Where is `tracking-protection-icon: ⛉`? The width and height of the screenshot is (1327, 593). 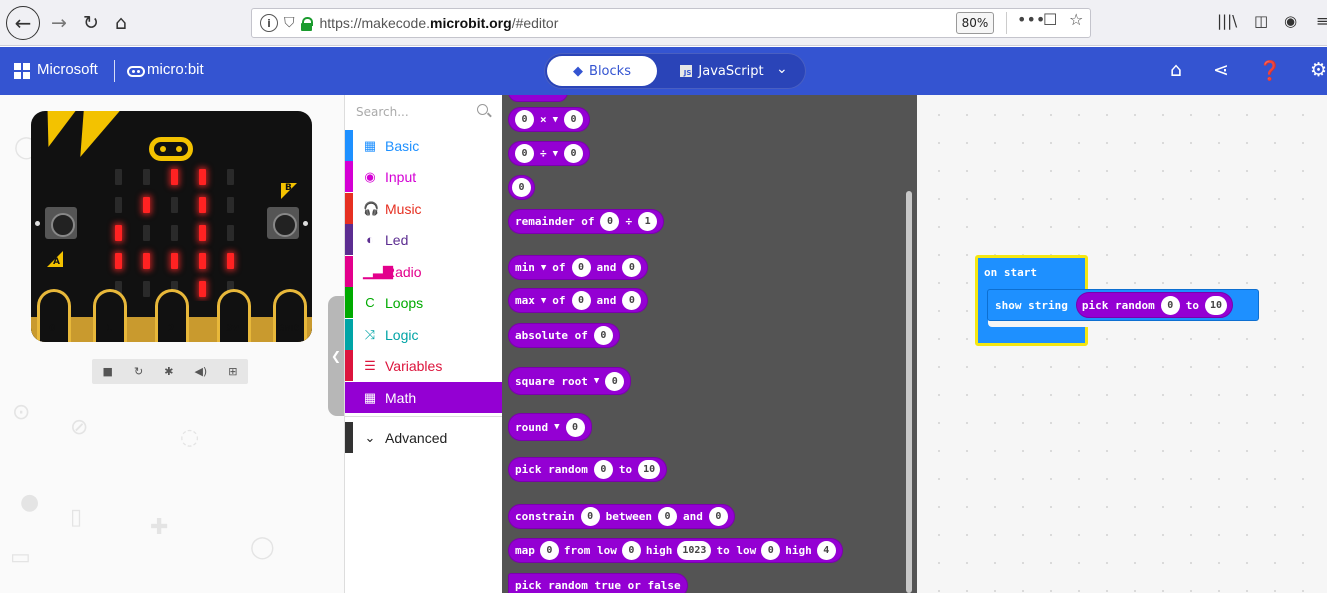 tracking-protection-icon: ⛉ is located at coordinates (289, 23).